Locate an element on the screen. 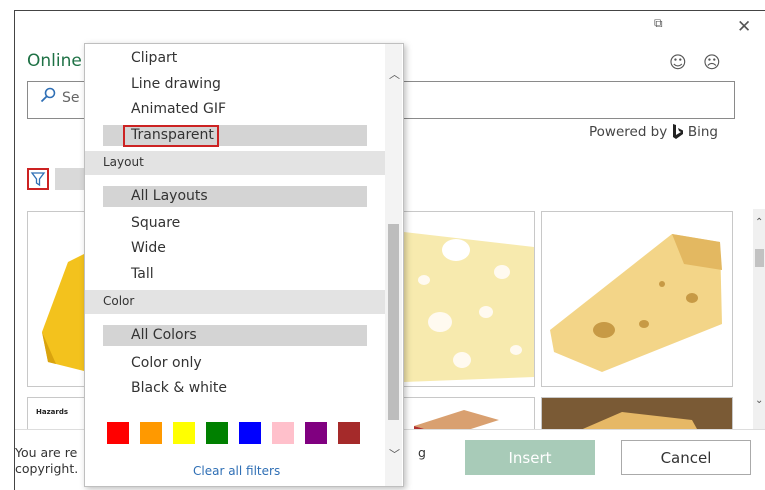  filter-icon is located at coordinates (38, 179).